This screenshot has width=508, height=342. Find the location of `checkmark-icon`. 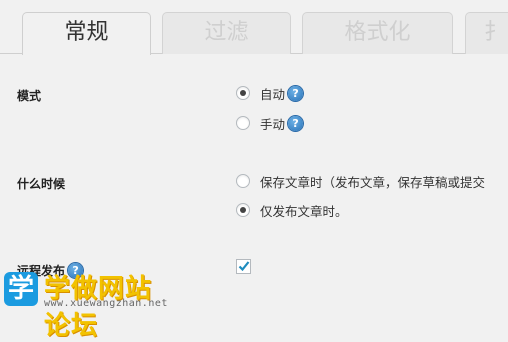

checkmark-icon is located at coordinates (244, 266).